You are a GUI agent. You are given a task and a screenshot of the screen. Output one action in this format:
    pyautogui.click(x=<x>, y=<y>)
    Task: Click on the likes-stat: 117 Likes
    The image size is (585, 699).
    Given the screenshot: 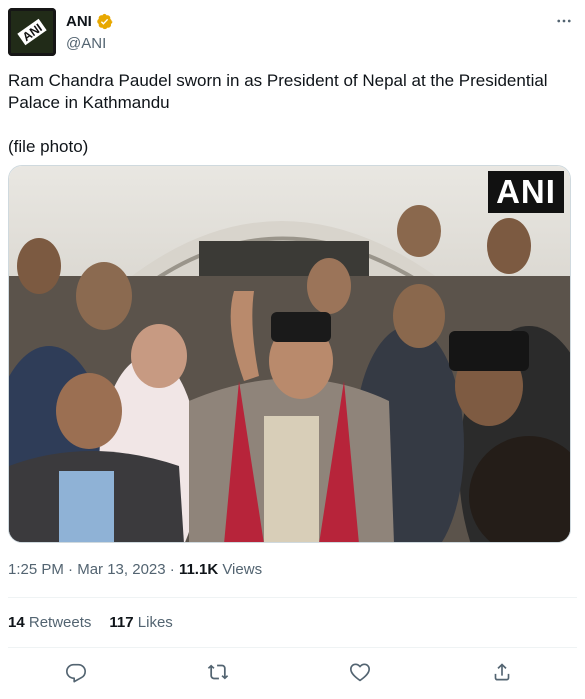 What is the action you would take?
    pyautogui.click(x=140, y=622)
    